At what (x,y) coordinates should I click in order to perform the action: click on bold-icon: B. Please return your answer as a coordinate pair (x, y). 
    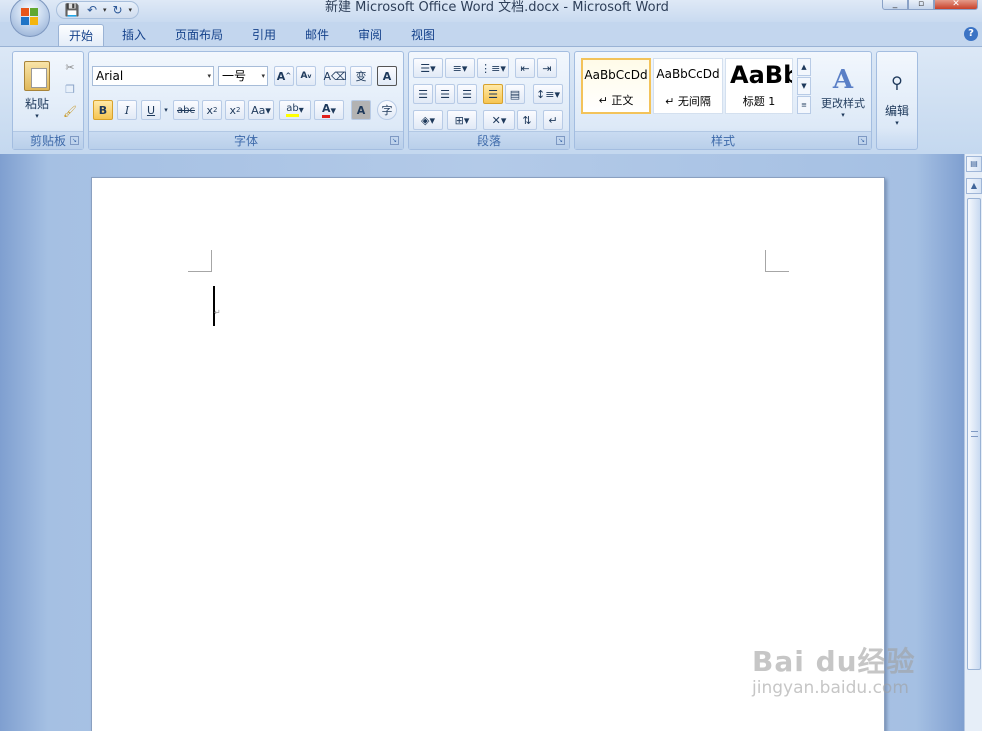
    Looking at the image, I should click on (103, 110).